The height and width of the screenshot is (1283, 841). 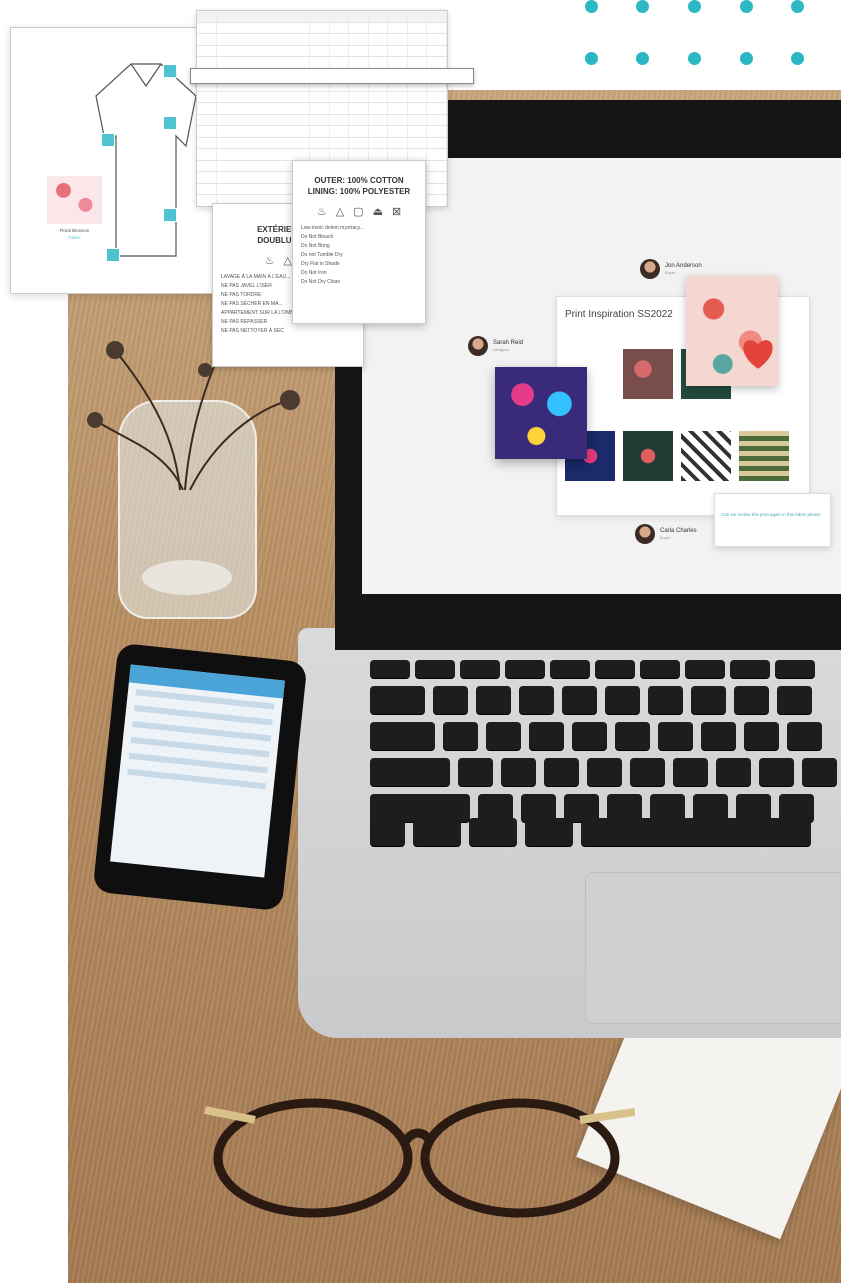 What do you see at coordinates (678, 531) in the screenshot?
I see `person-name: Carla Charles` at bounding box center [678, 531].